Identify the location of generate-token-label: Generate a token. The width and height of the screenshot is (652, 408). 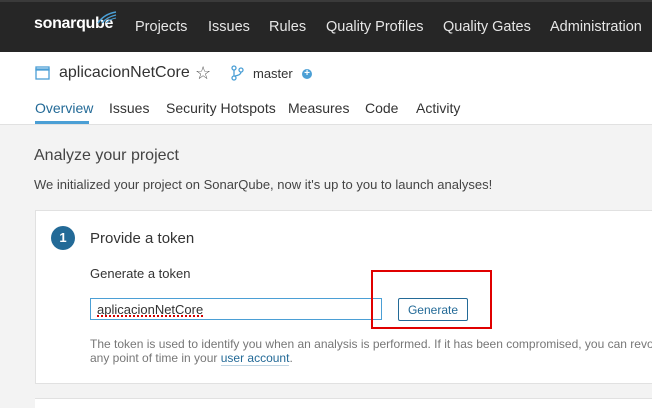
(140, 273).